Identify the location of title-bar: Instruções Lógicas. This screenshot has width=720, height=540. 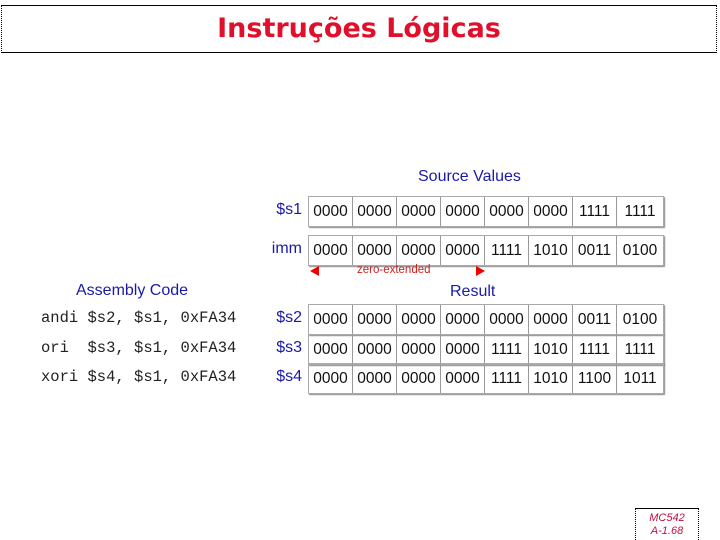
(359, 29).